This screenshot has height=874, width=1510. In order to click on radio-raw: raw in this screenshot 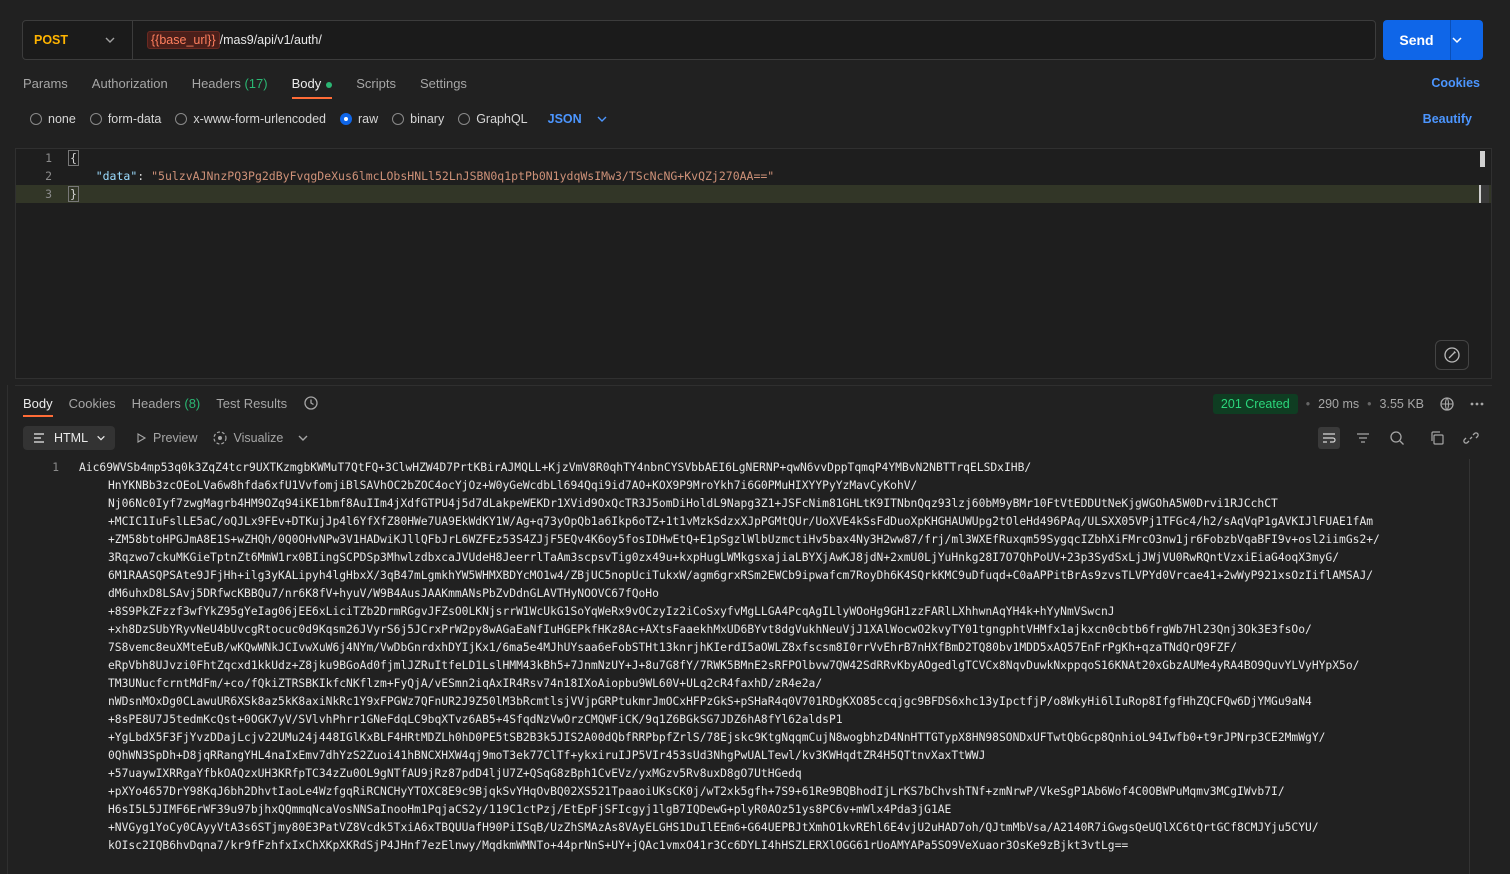, I will do `click(359, 119)`.